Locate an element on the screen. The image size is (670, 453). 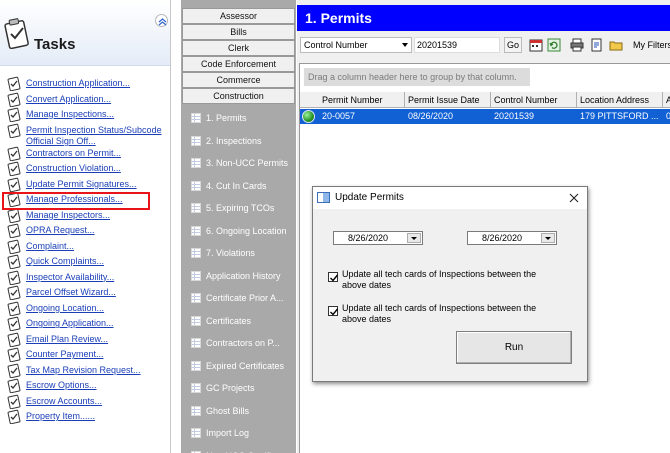
search-field-value: Control Number is located at coordinates (336, 45).